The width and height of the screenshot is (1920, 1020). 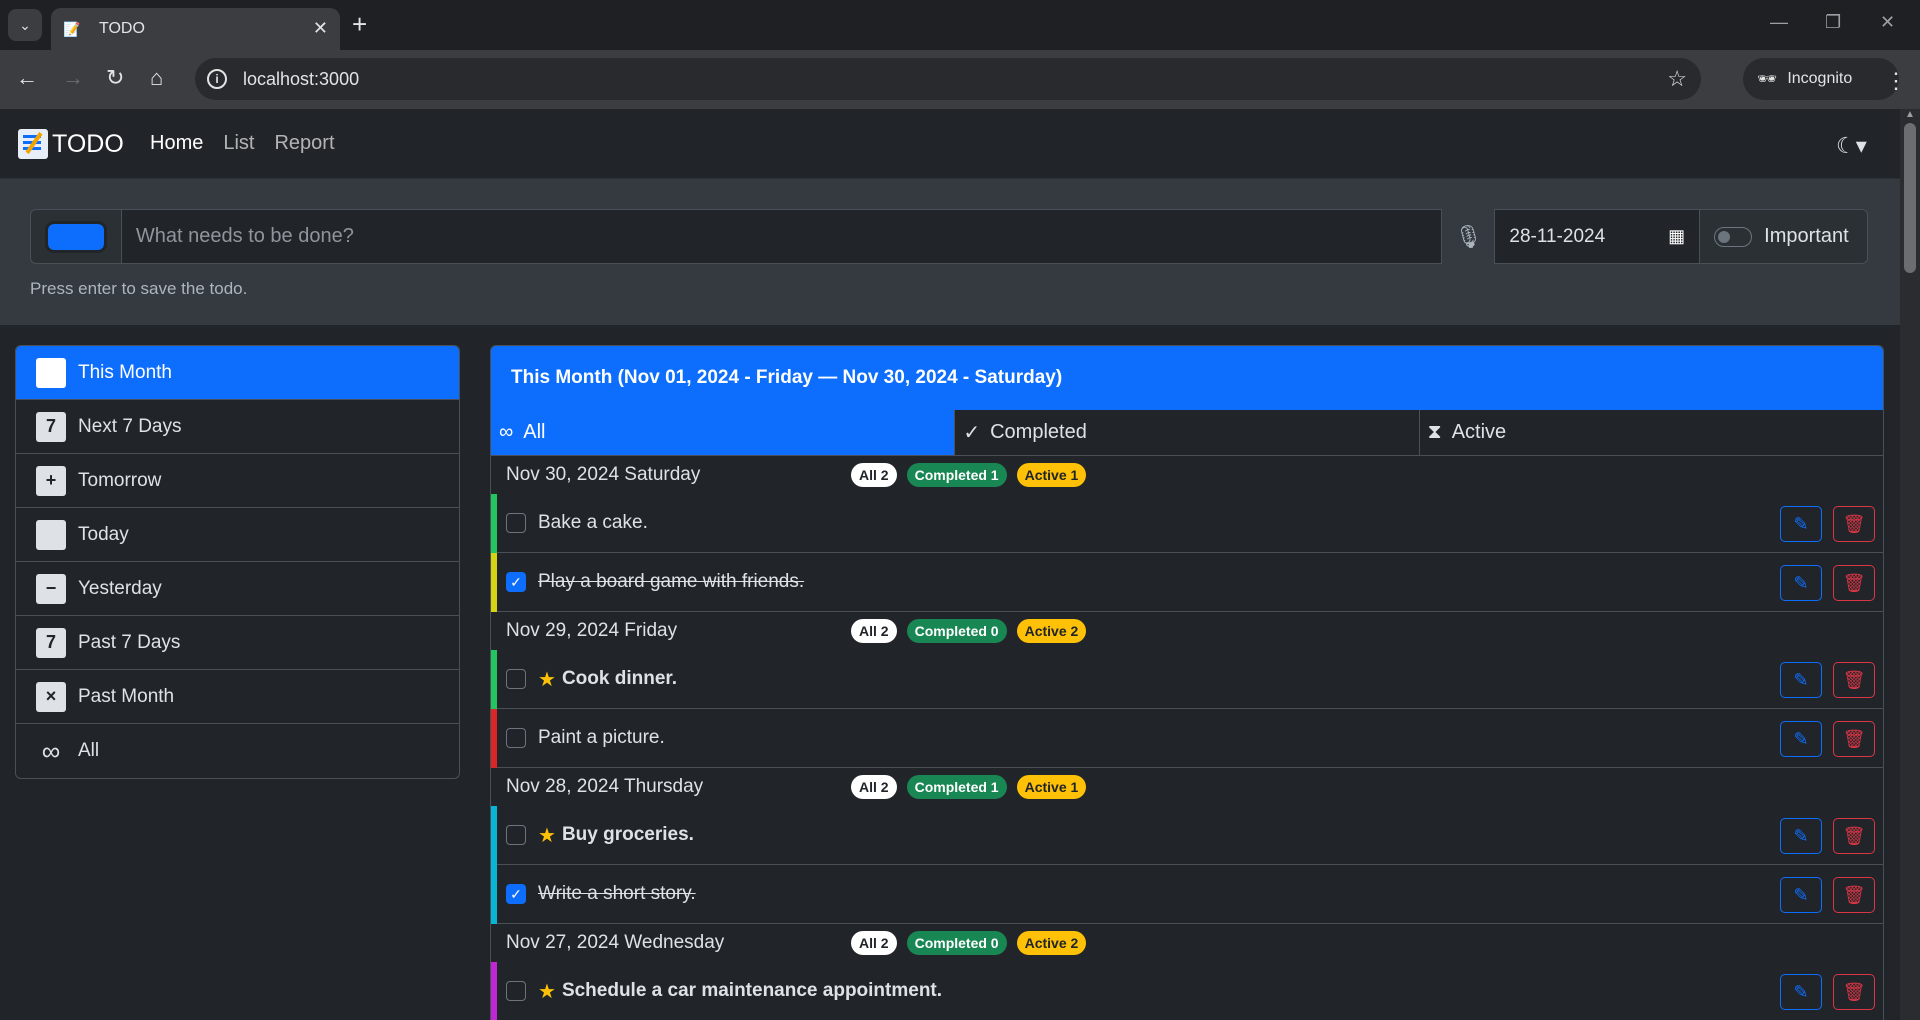 I want to click on input-hint: Press enter to save the todo., so click(x=139, y=288).